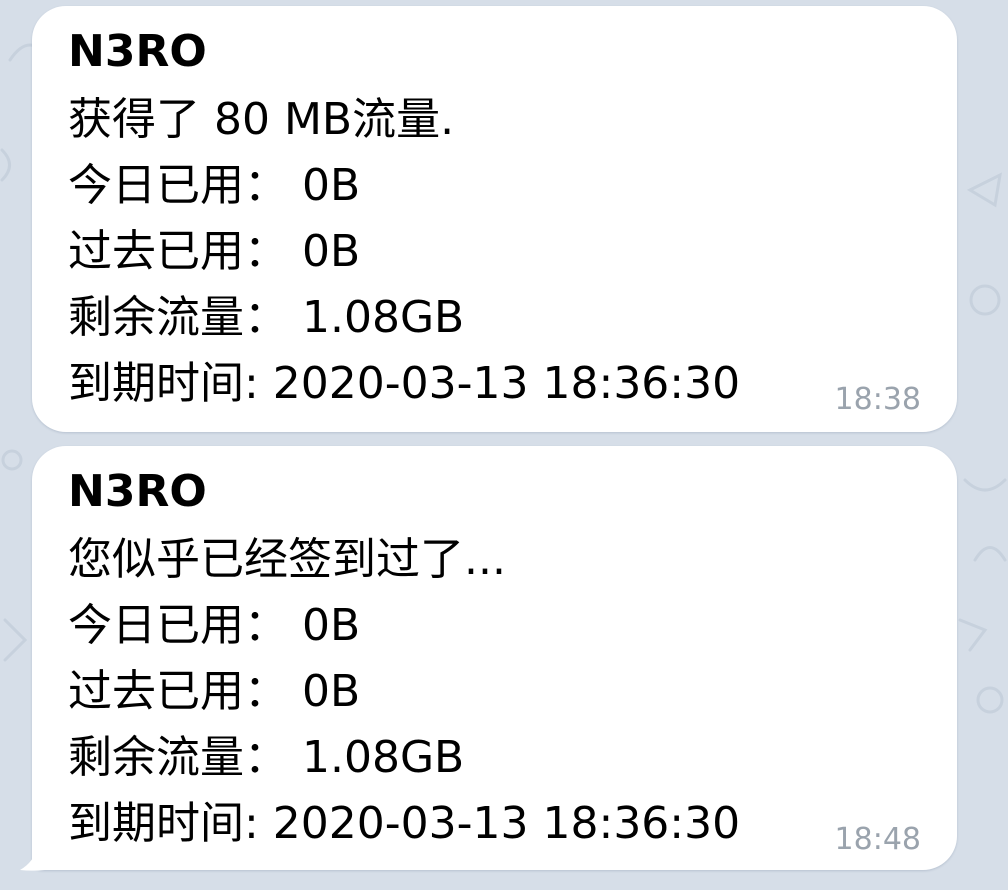  I want to click on message-timestamp: 18:48, so click(877, 839).